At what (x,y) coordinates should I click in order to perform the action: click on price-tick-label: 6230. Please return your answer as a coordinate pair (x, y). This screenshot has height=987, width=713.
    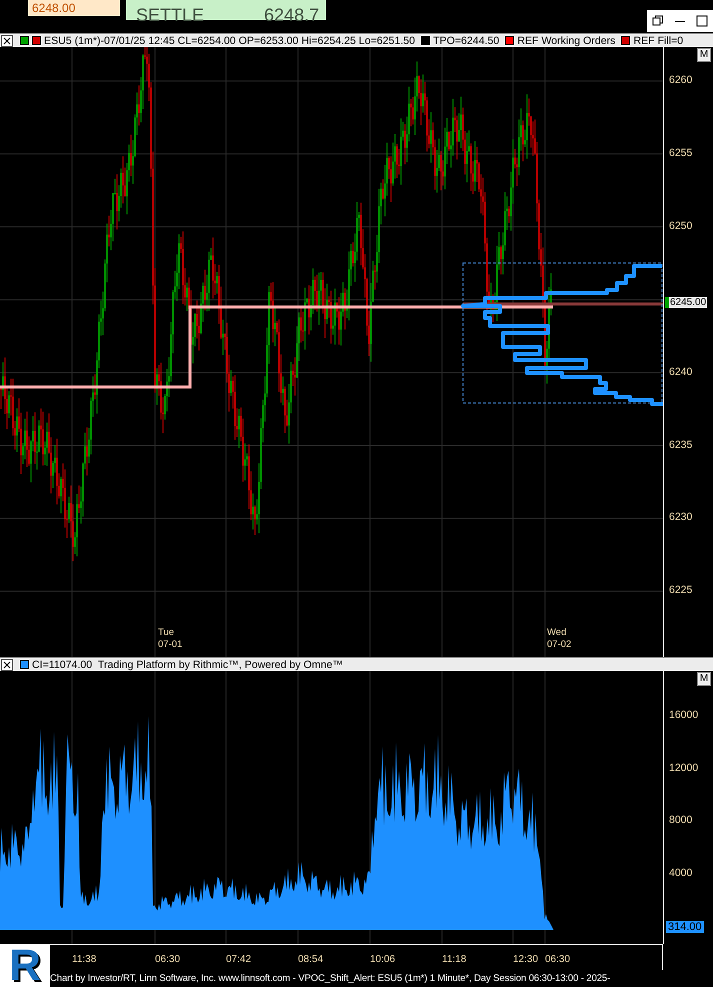
    Looking at the image, I should click on (680, 517).